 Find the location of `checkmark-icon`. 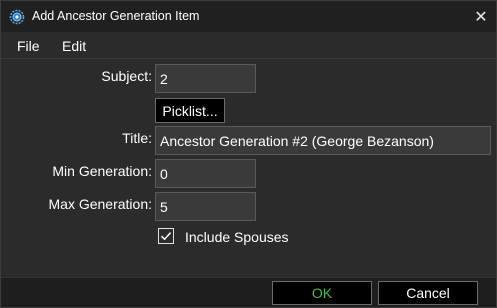

checkmark-icon is located at coordinates (166, 236).